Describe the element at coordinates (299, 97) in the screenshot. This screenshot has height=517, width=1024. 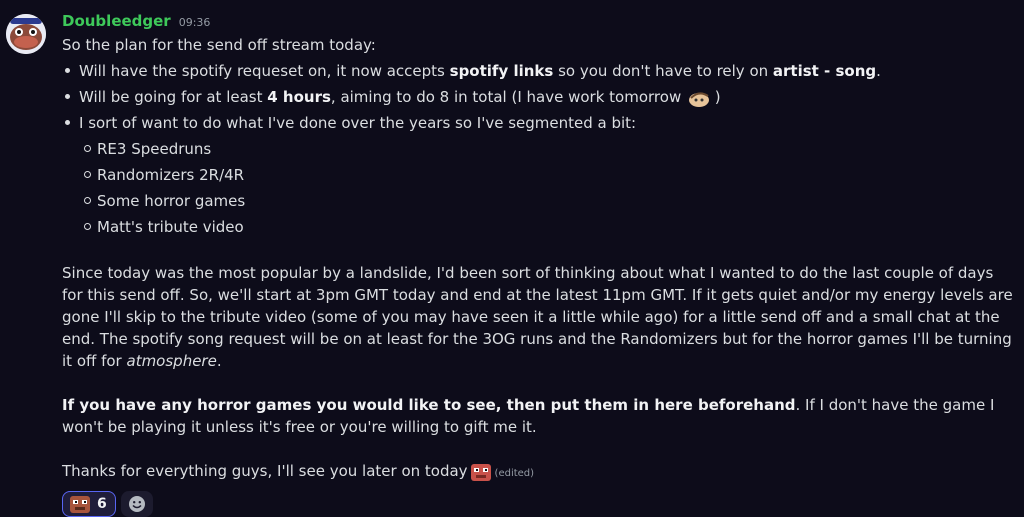
I see `bold-text: 4 hours` at that location.